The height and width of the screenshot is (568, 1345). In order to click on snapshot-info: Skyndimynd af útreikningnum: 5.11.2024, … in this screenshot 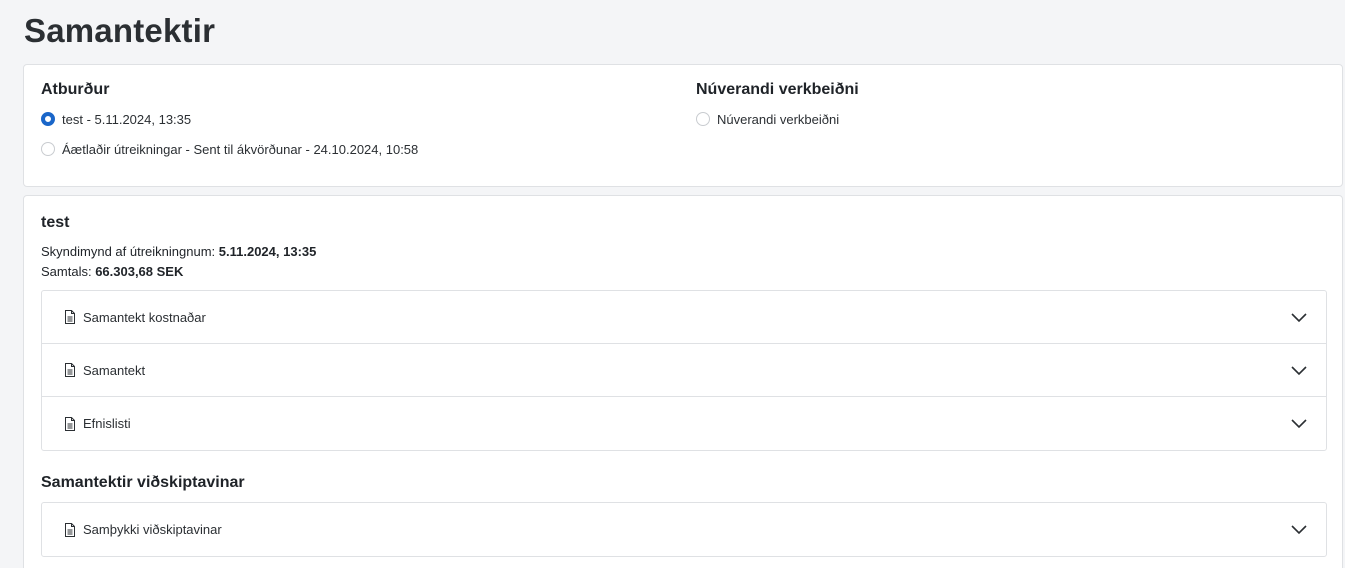, I will do `click(178, 251)`.